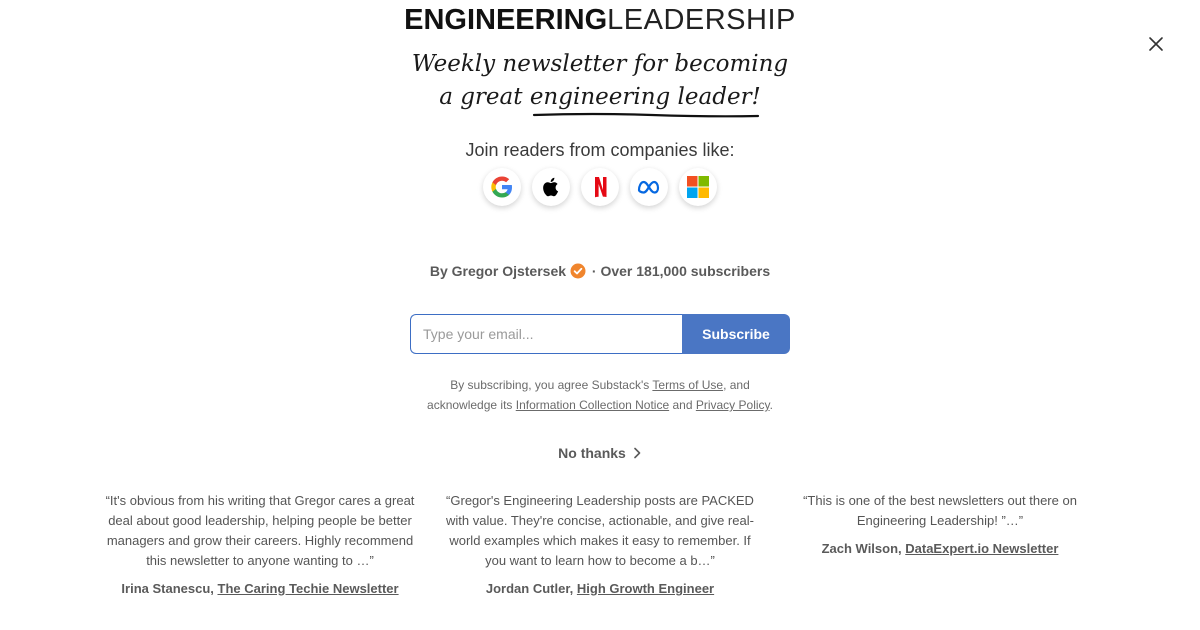  I want to click on no-thanks-button: No thanks, so click(600, 453).